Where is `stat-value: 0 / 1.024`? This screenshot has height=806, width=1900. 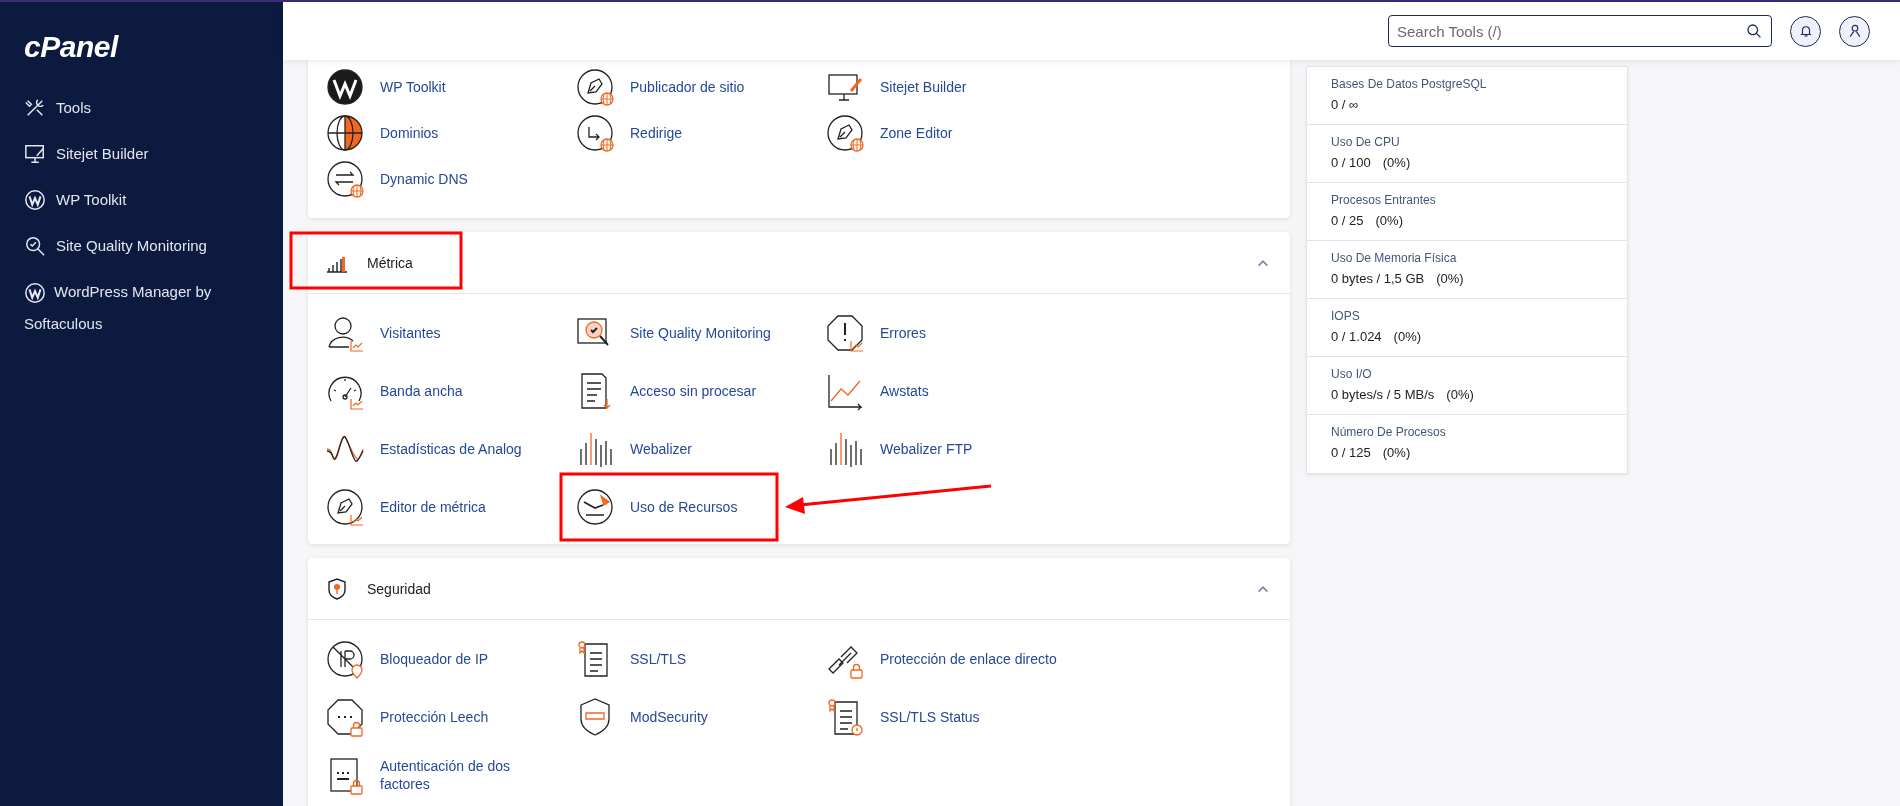 stat-value: 0 / 1.024 is located at coordinates (1356, 336).